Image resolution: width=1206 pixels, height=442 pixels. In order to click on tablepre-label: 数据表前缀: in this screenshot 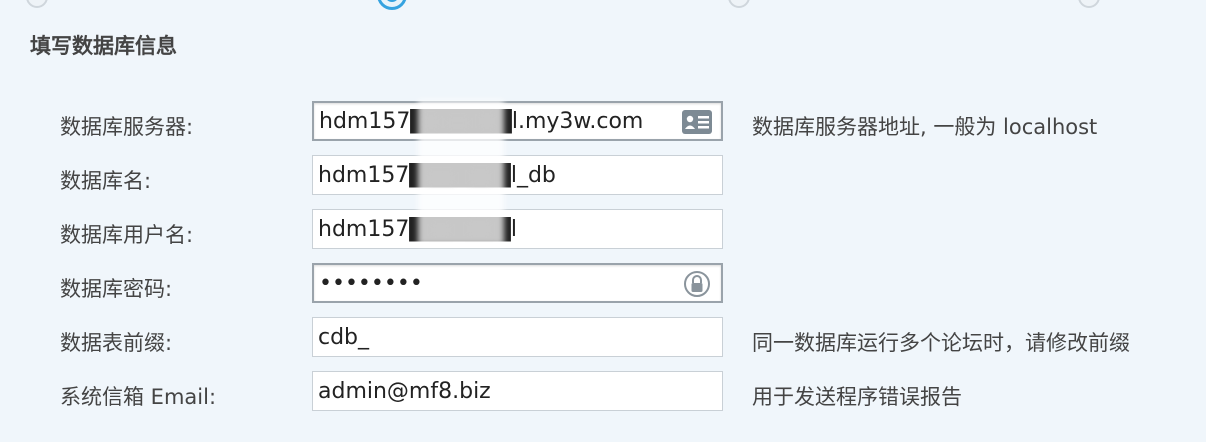, I will do `click(116, 343)`.